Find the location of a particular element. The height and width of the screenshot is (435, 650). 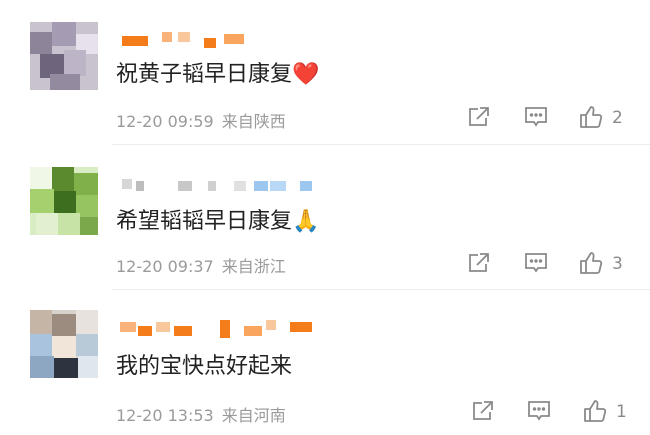

comment-text: 祝黄子韬早日康复❤️ is located at coordinates (218, 74).